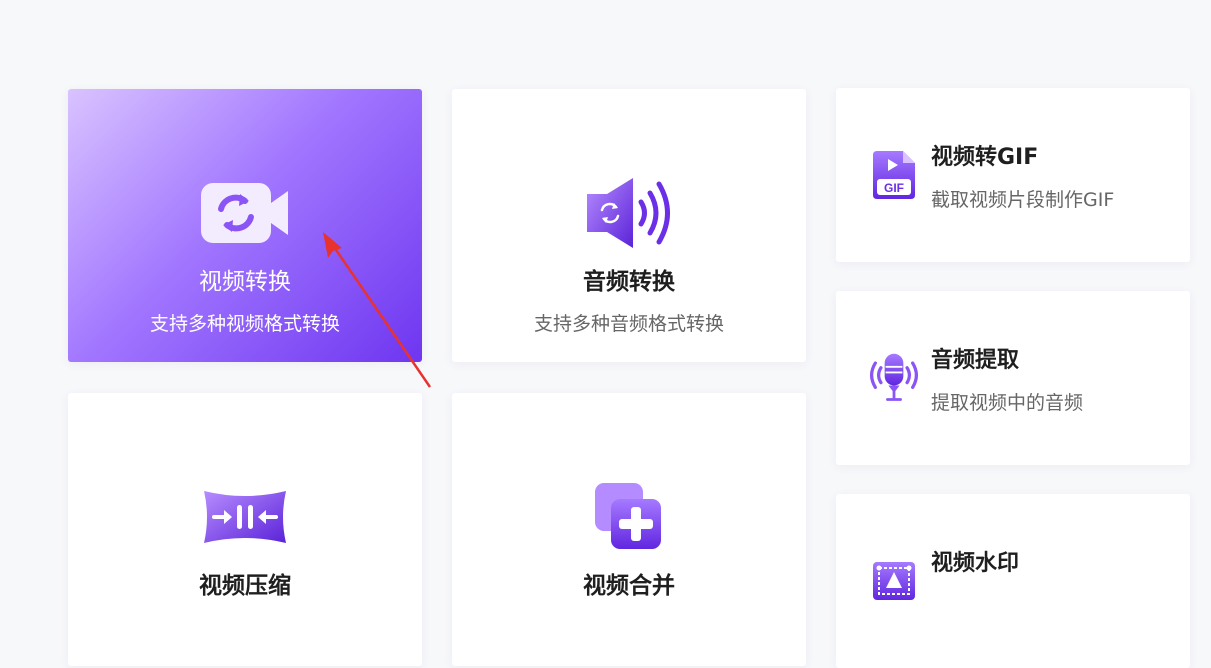 The image size is (1211, 668). What do you see at coordinates (975, 563) in the screenshot?
I see `video-watermark-title: 视频水印` at bounding box center [975, 563].